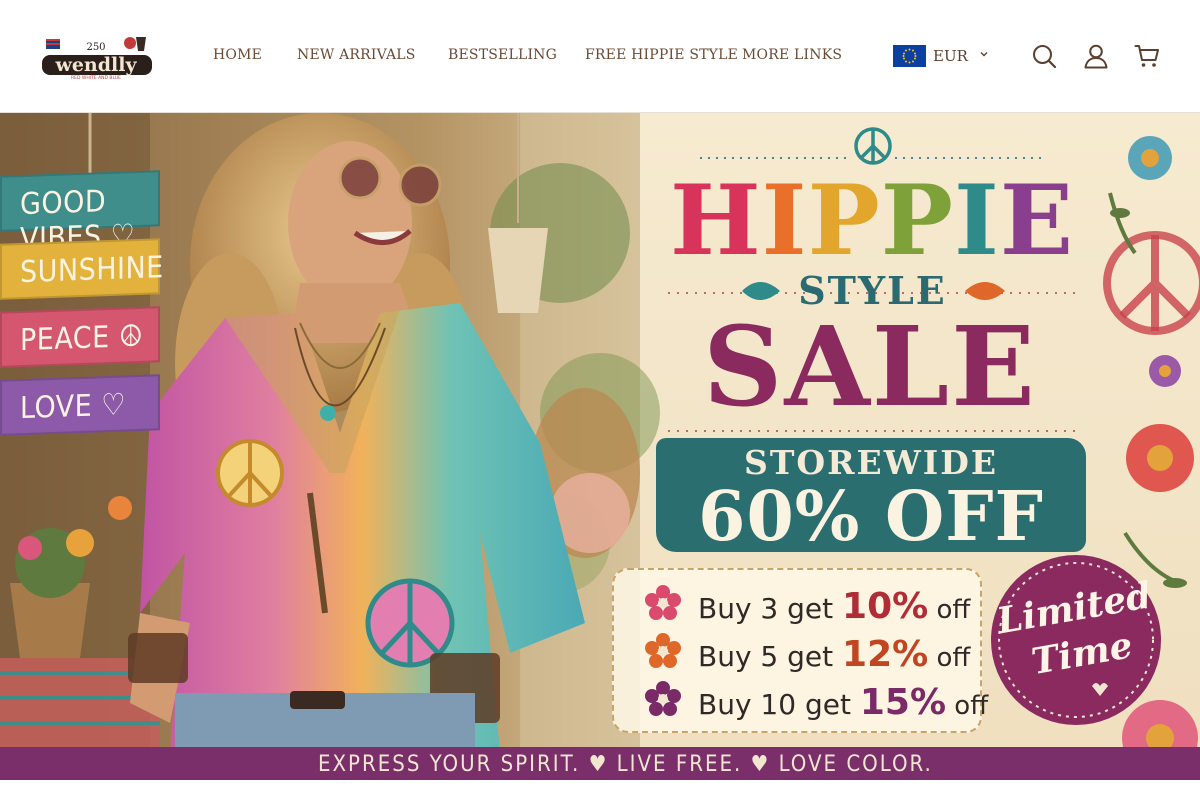  Describe the element at coordinates (834, 654) in the screenshot. I see `deal-text-2: Buy 5 get 12% off` at that location.